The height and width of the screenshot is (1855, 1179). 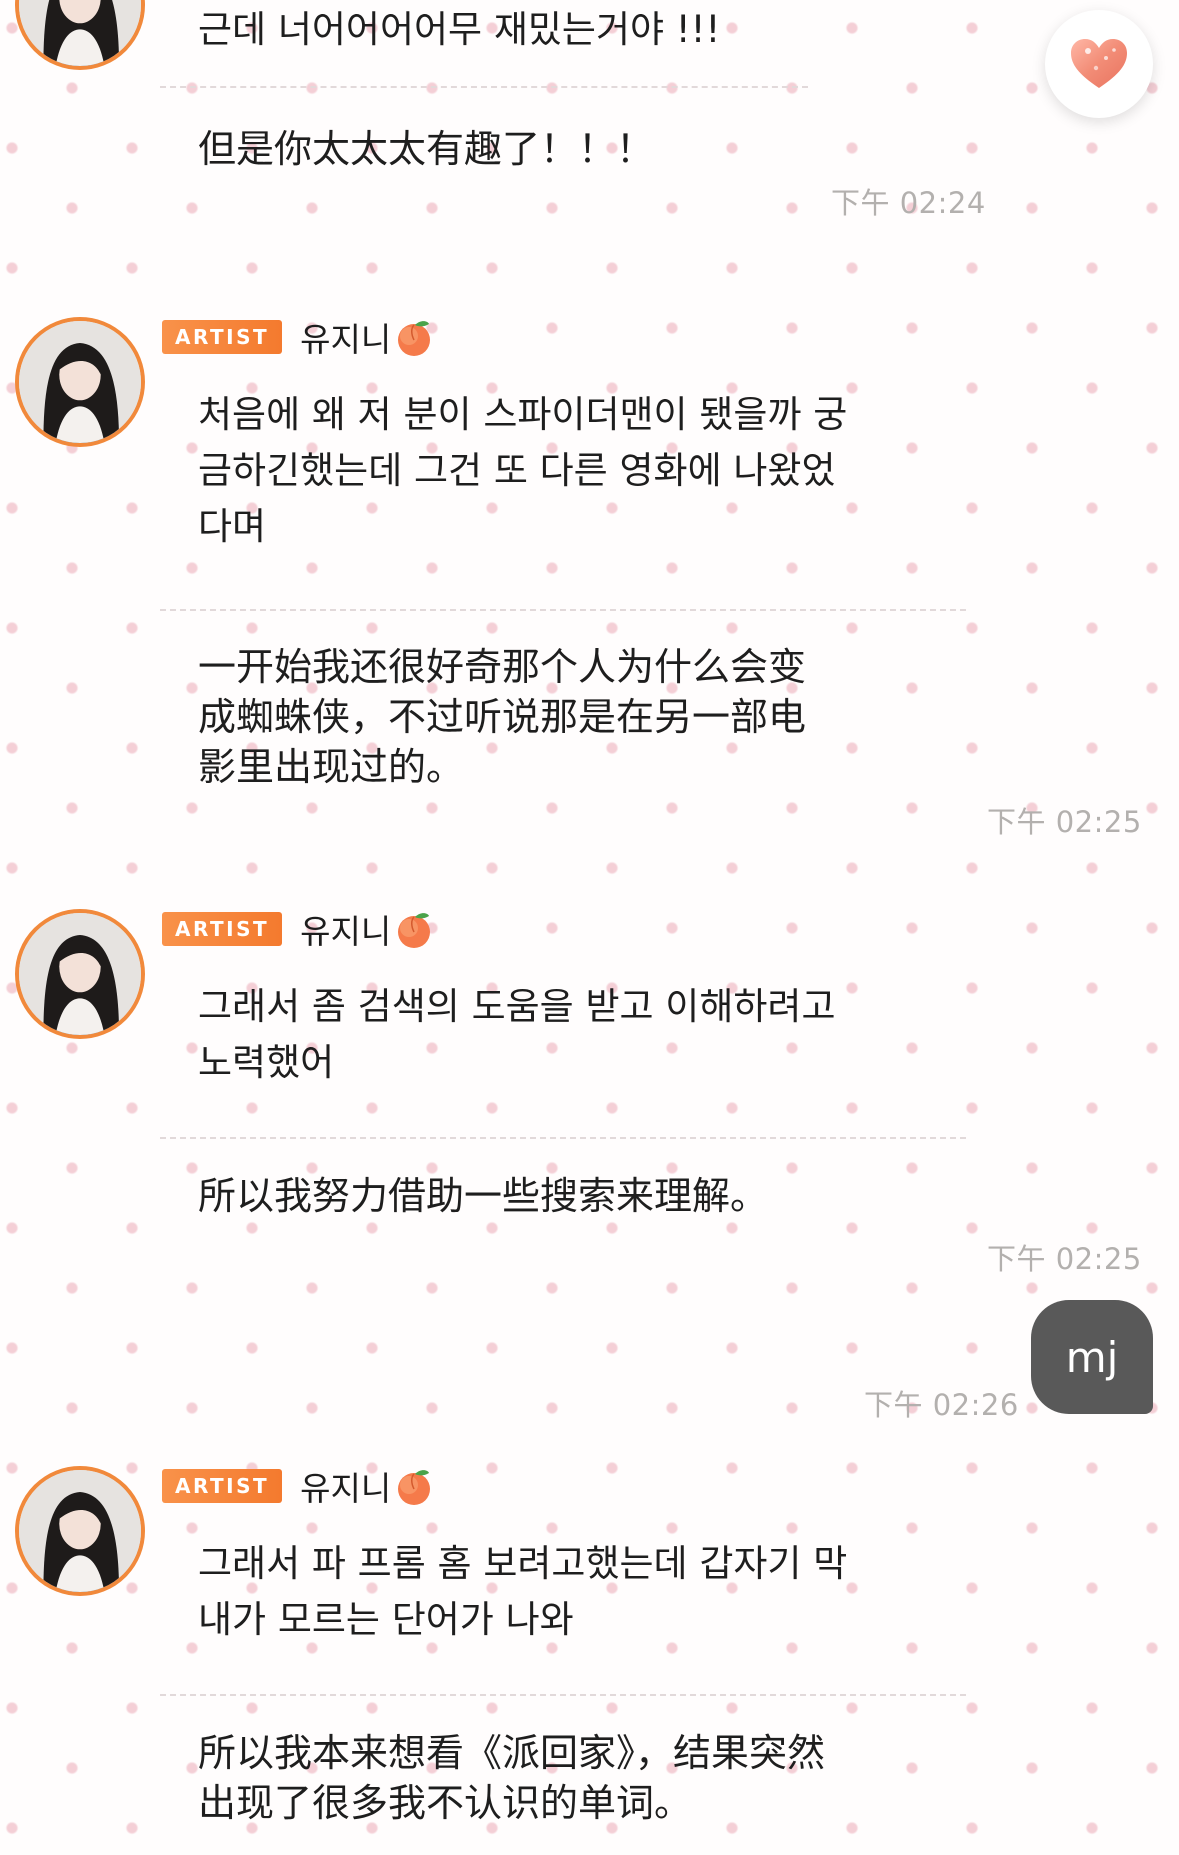 What do you see at coordinates (523, 1591) in the screenshot?
I see `message-korean: 그래서 파 프롬 홈 보려고했는데 갑자기 막 내가 모르는 단어가 나와` at bounding box center [523, 1591].